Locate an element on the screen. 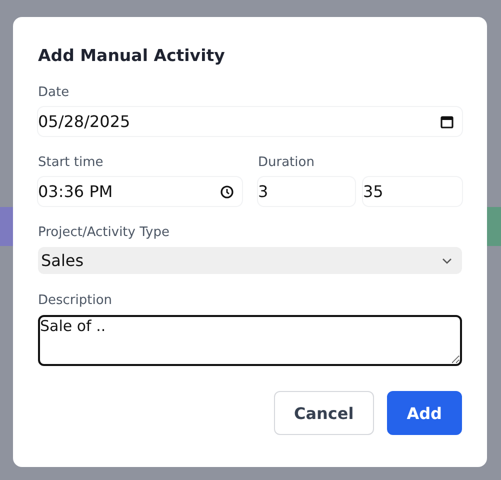  field-label: Description is located at coordinates (76, 301).